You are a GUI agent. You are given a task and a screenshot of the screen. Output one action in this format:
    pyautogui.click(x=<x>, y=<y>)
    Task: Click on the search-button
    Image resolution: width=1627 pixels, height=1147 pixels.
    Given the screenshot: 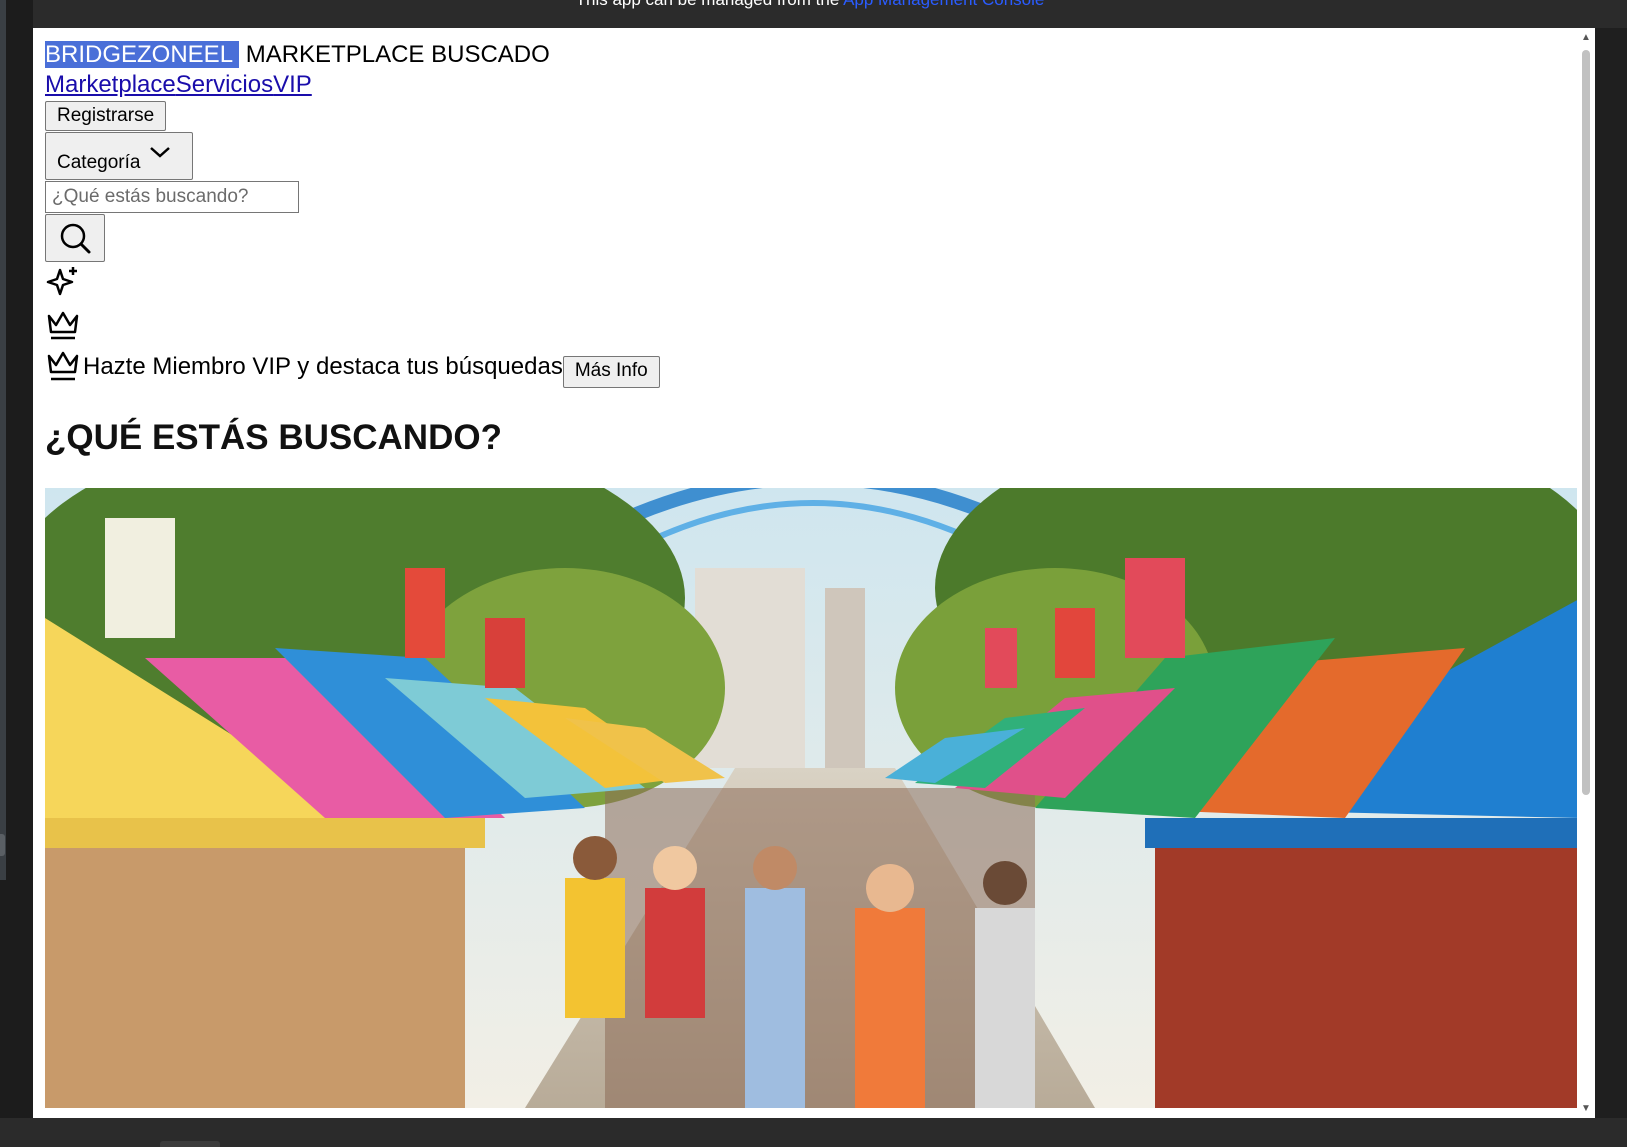 What is the action you would take?
    pyautogui.click(x=75, y=238)
    